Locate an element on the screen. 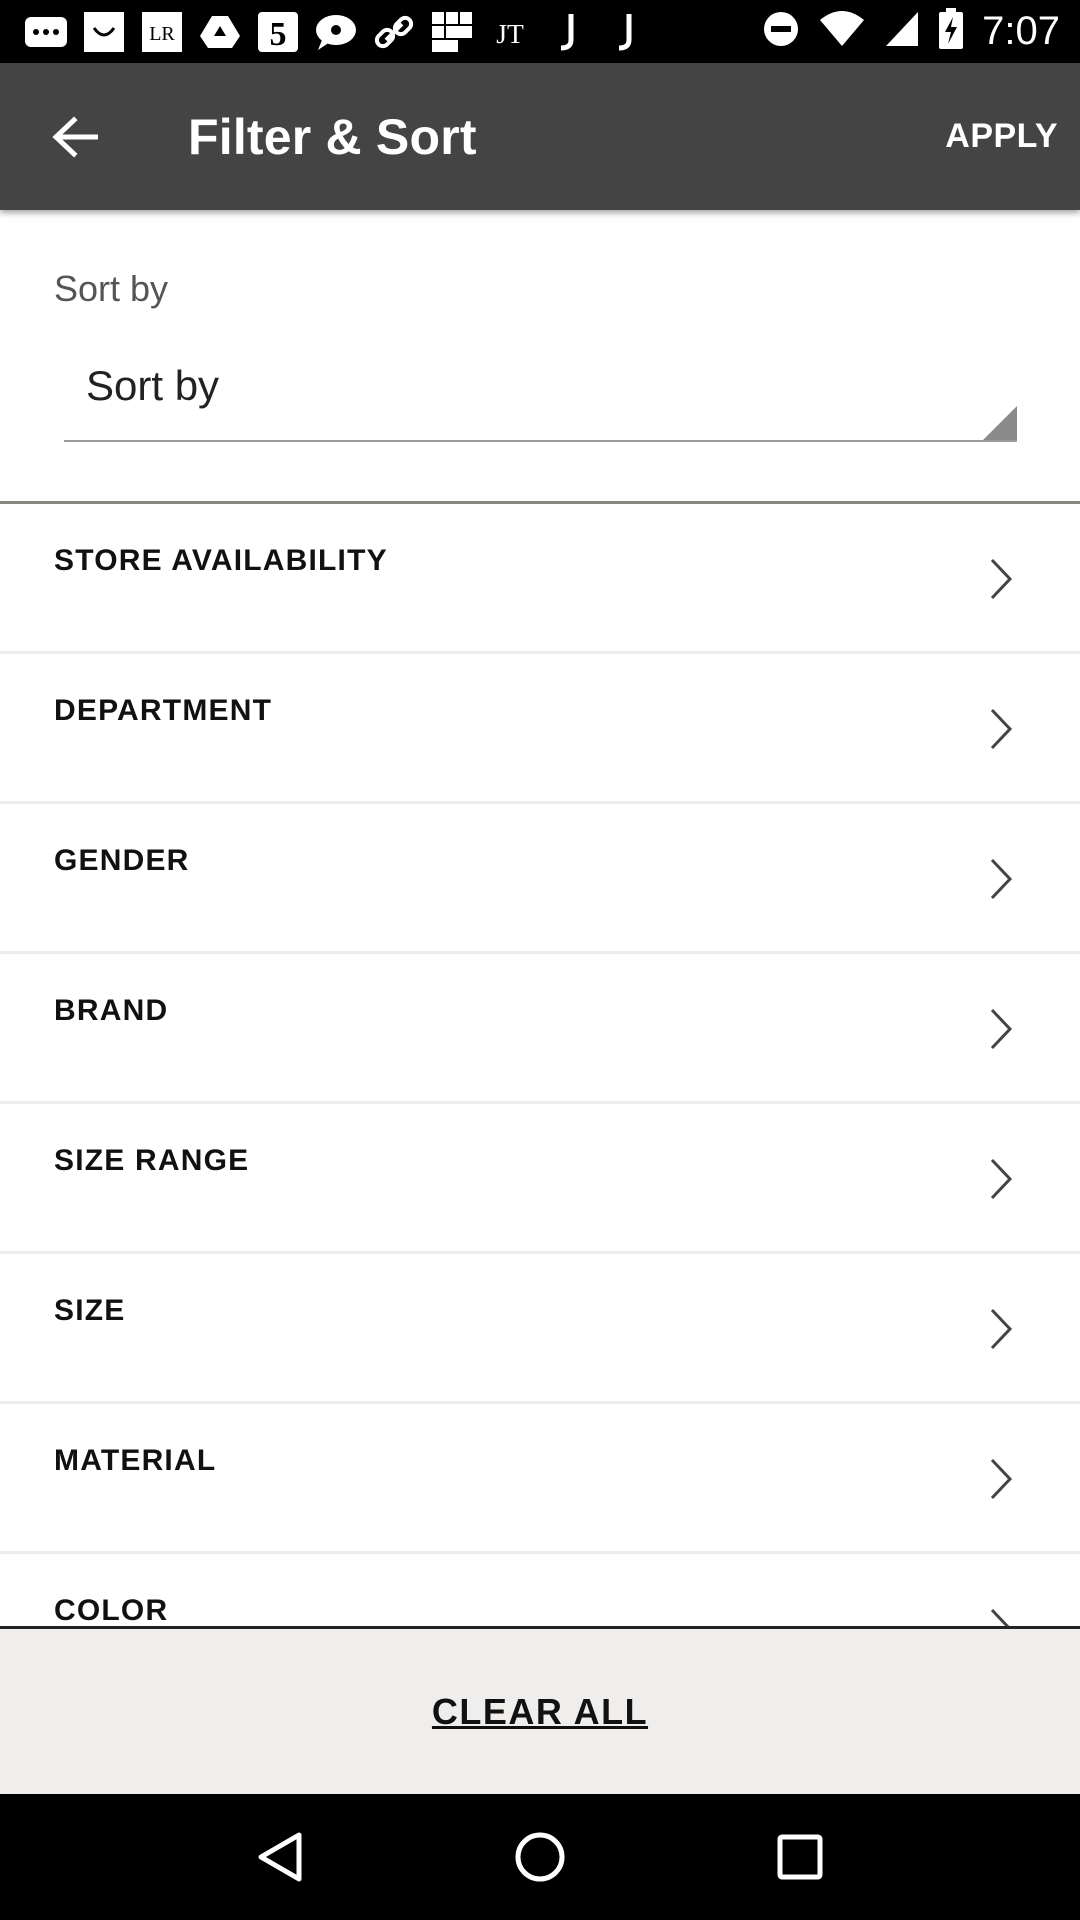 The width and height of the screenshot is (1080, 1920). status-bar: LR 5 JT 7:07 is located at coordinates (540, 31).